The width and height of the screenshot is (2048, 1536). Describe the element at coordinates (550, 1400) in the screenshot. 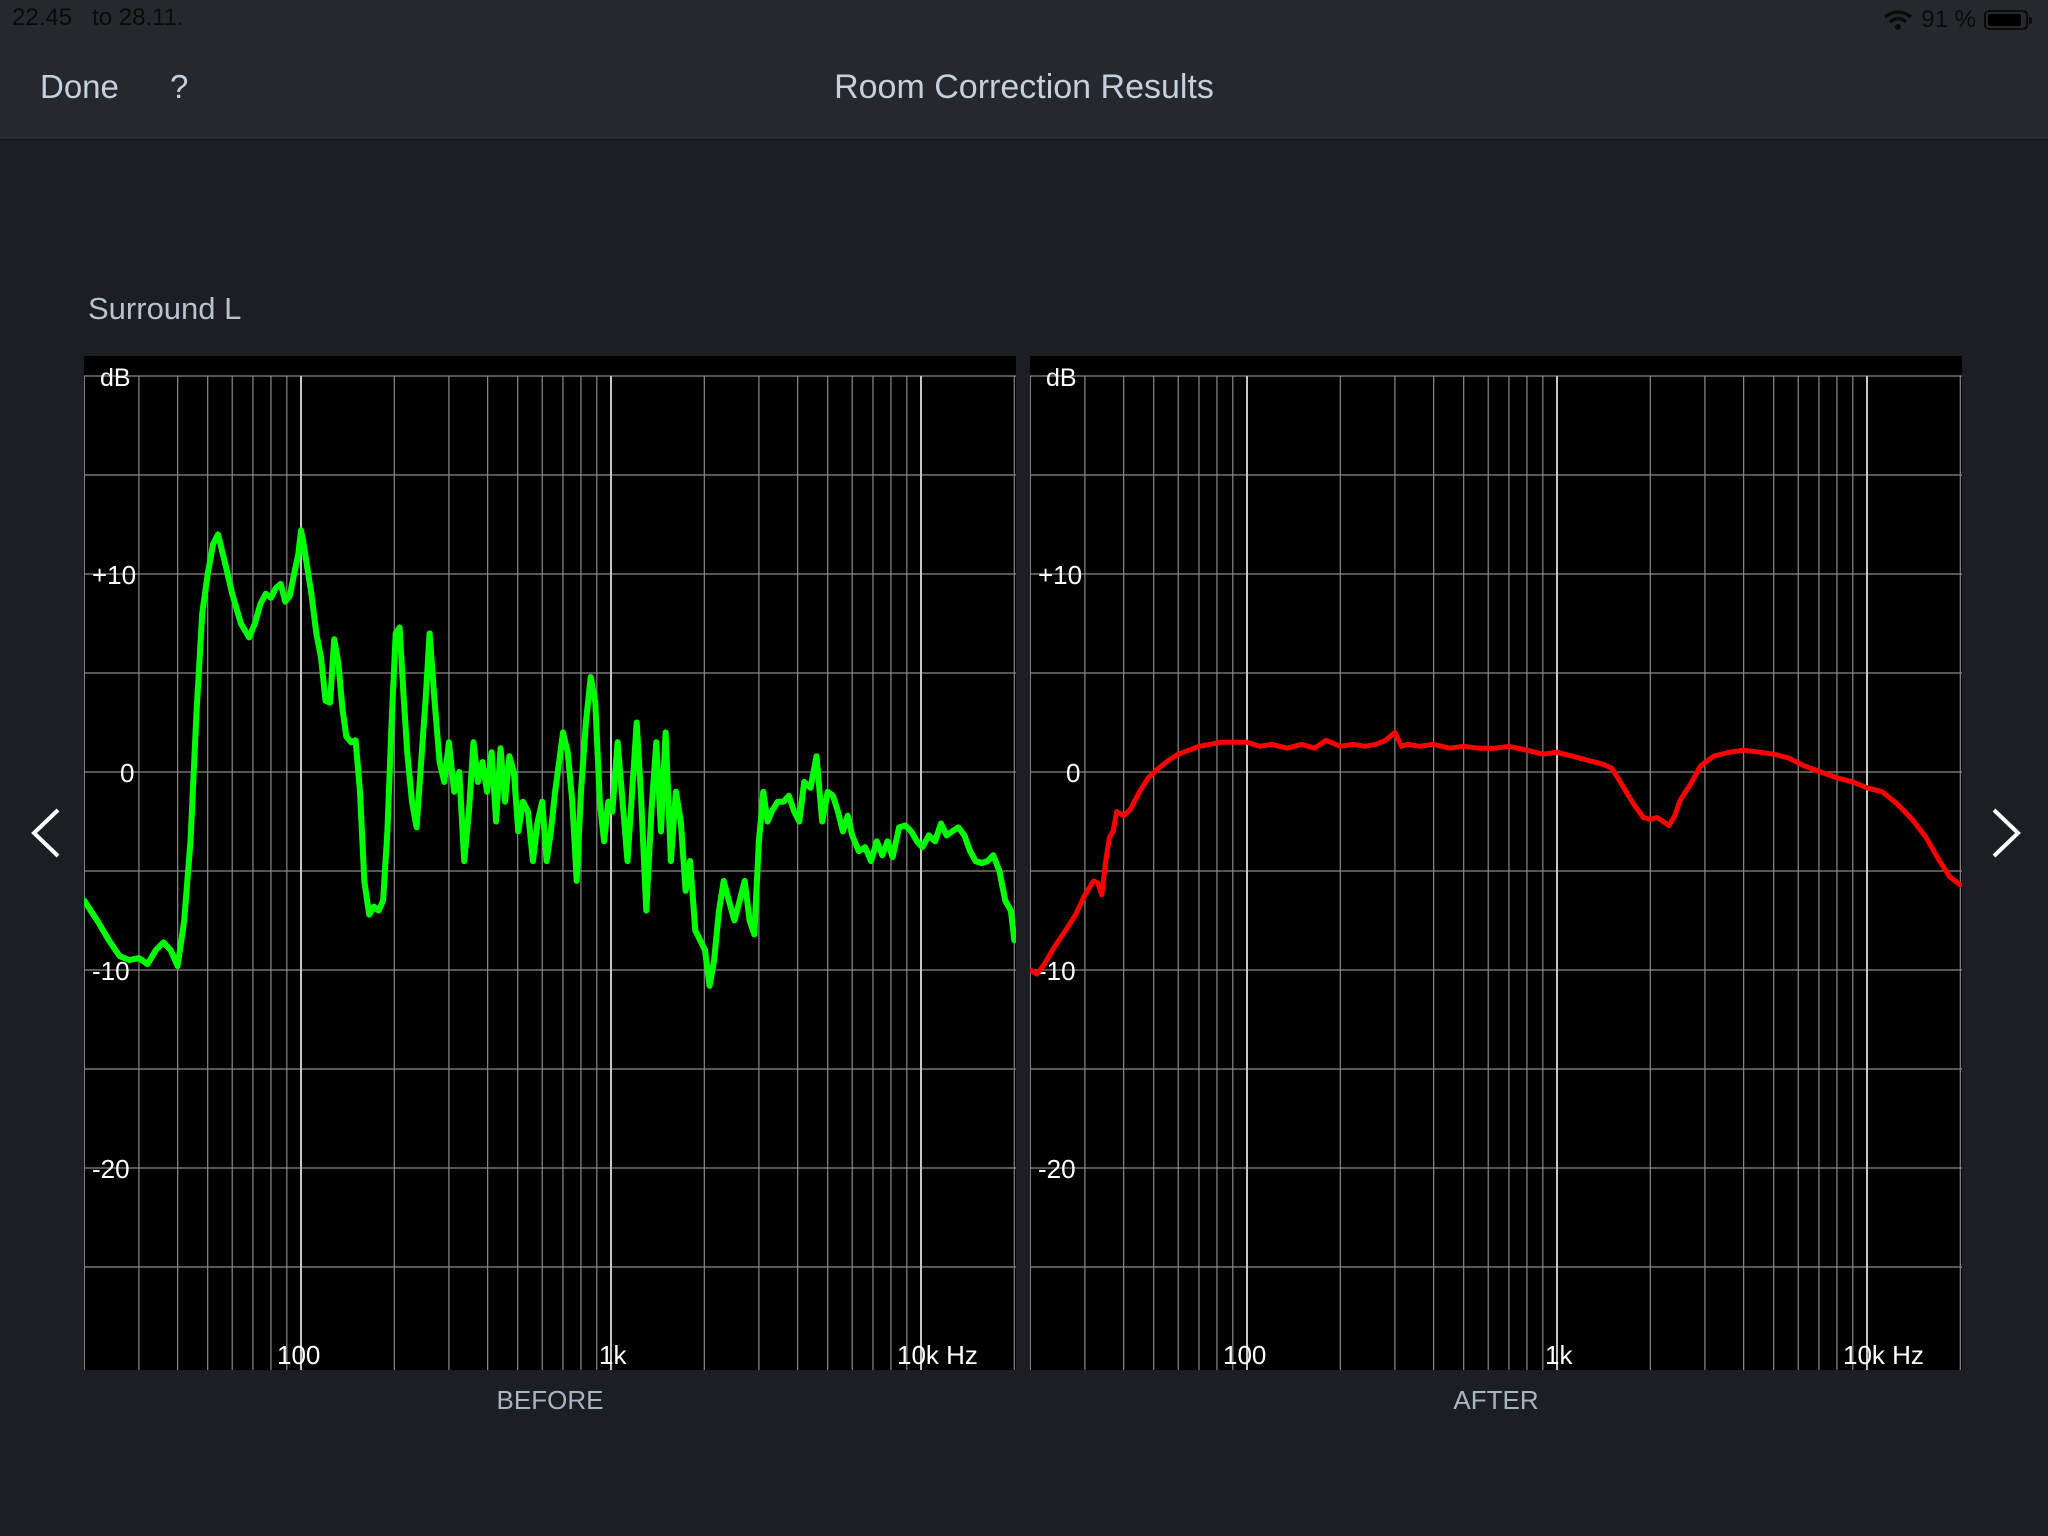

I see `before-caption: BEFORE` at that location.